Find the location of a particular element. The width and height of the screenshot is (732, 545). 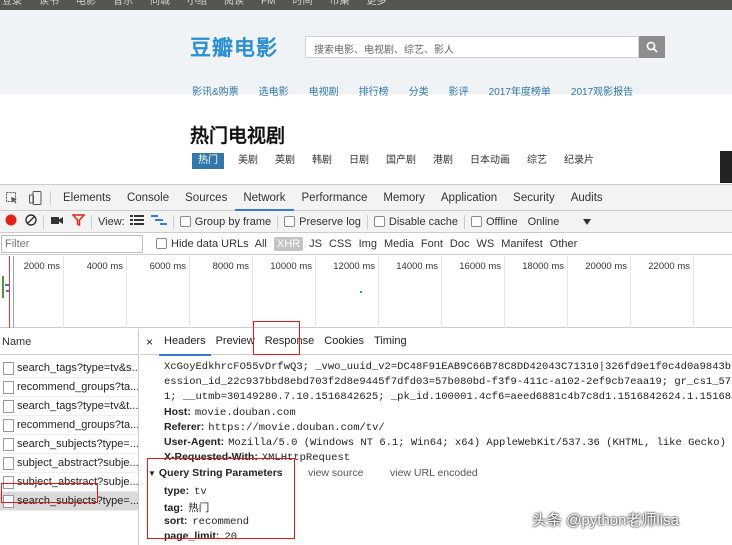

query-params-highlight is located at coordinates (221, 498).